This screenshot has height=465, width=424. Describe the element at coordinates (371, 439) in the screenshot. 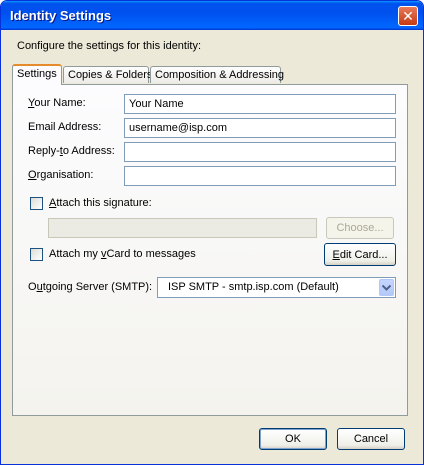

I see `cancel-button: Cancel` at that location.